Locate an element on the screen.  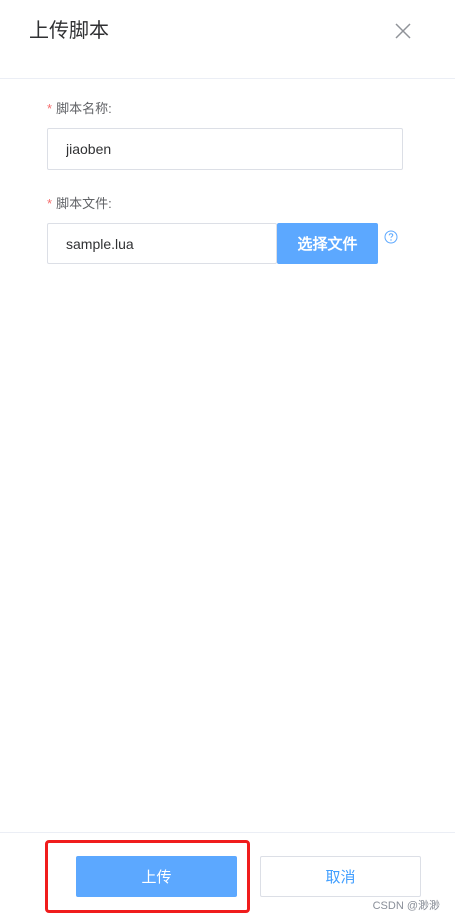
choose-file-button: 选择文件 is located at coordinates (327, 243).